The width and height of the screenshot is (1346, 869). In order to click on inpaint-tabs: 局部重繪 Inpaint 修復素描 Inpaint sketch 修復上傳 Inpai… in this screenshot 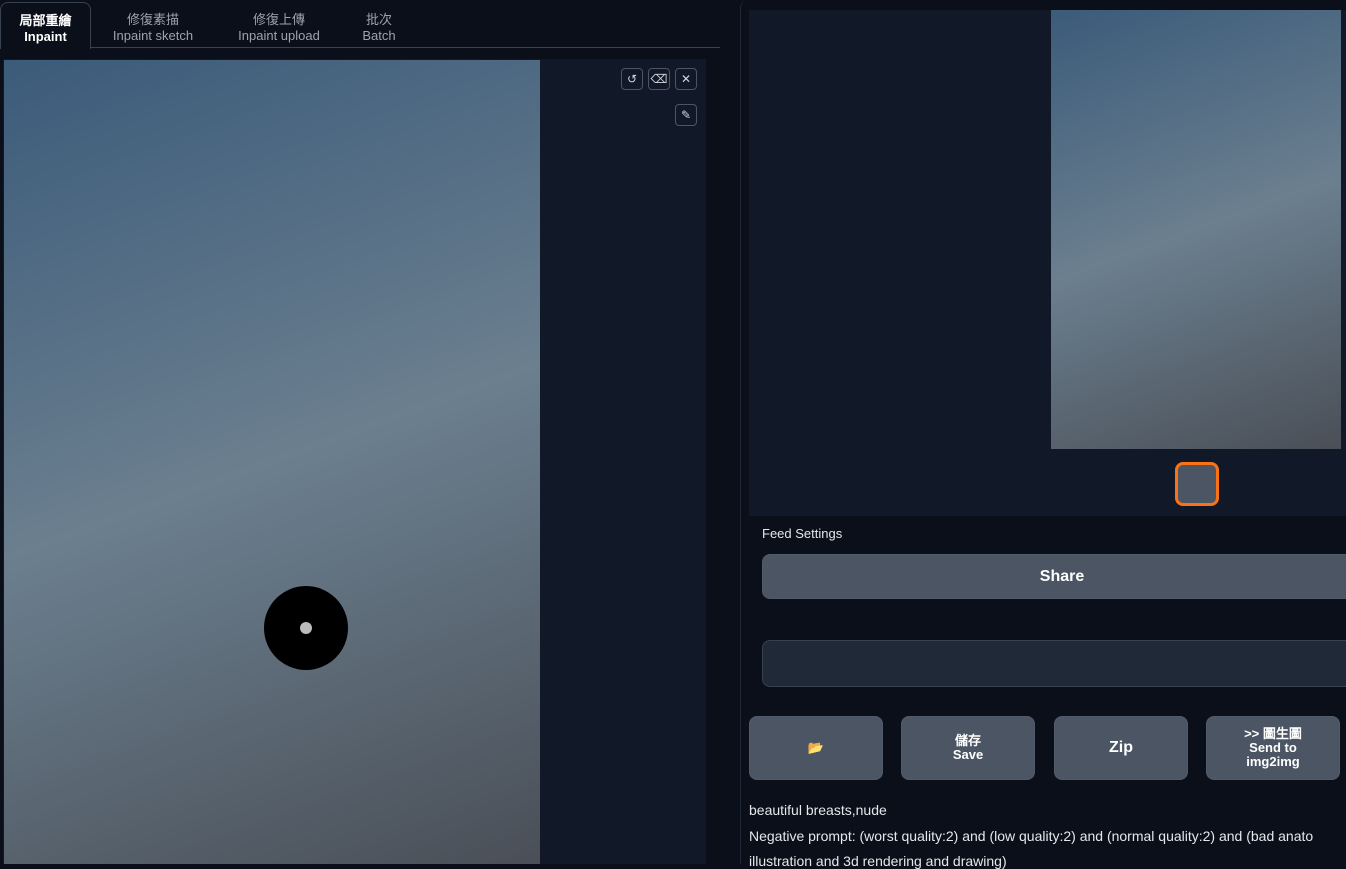, I will do `click(360, 24)`.